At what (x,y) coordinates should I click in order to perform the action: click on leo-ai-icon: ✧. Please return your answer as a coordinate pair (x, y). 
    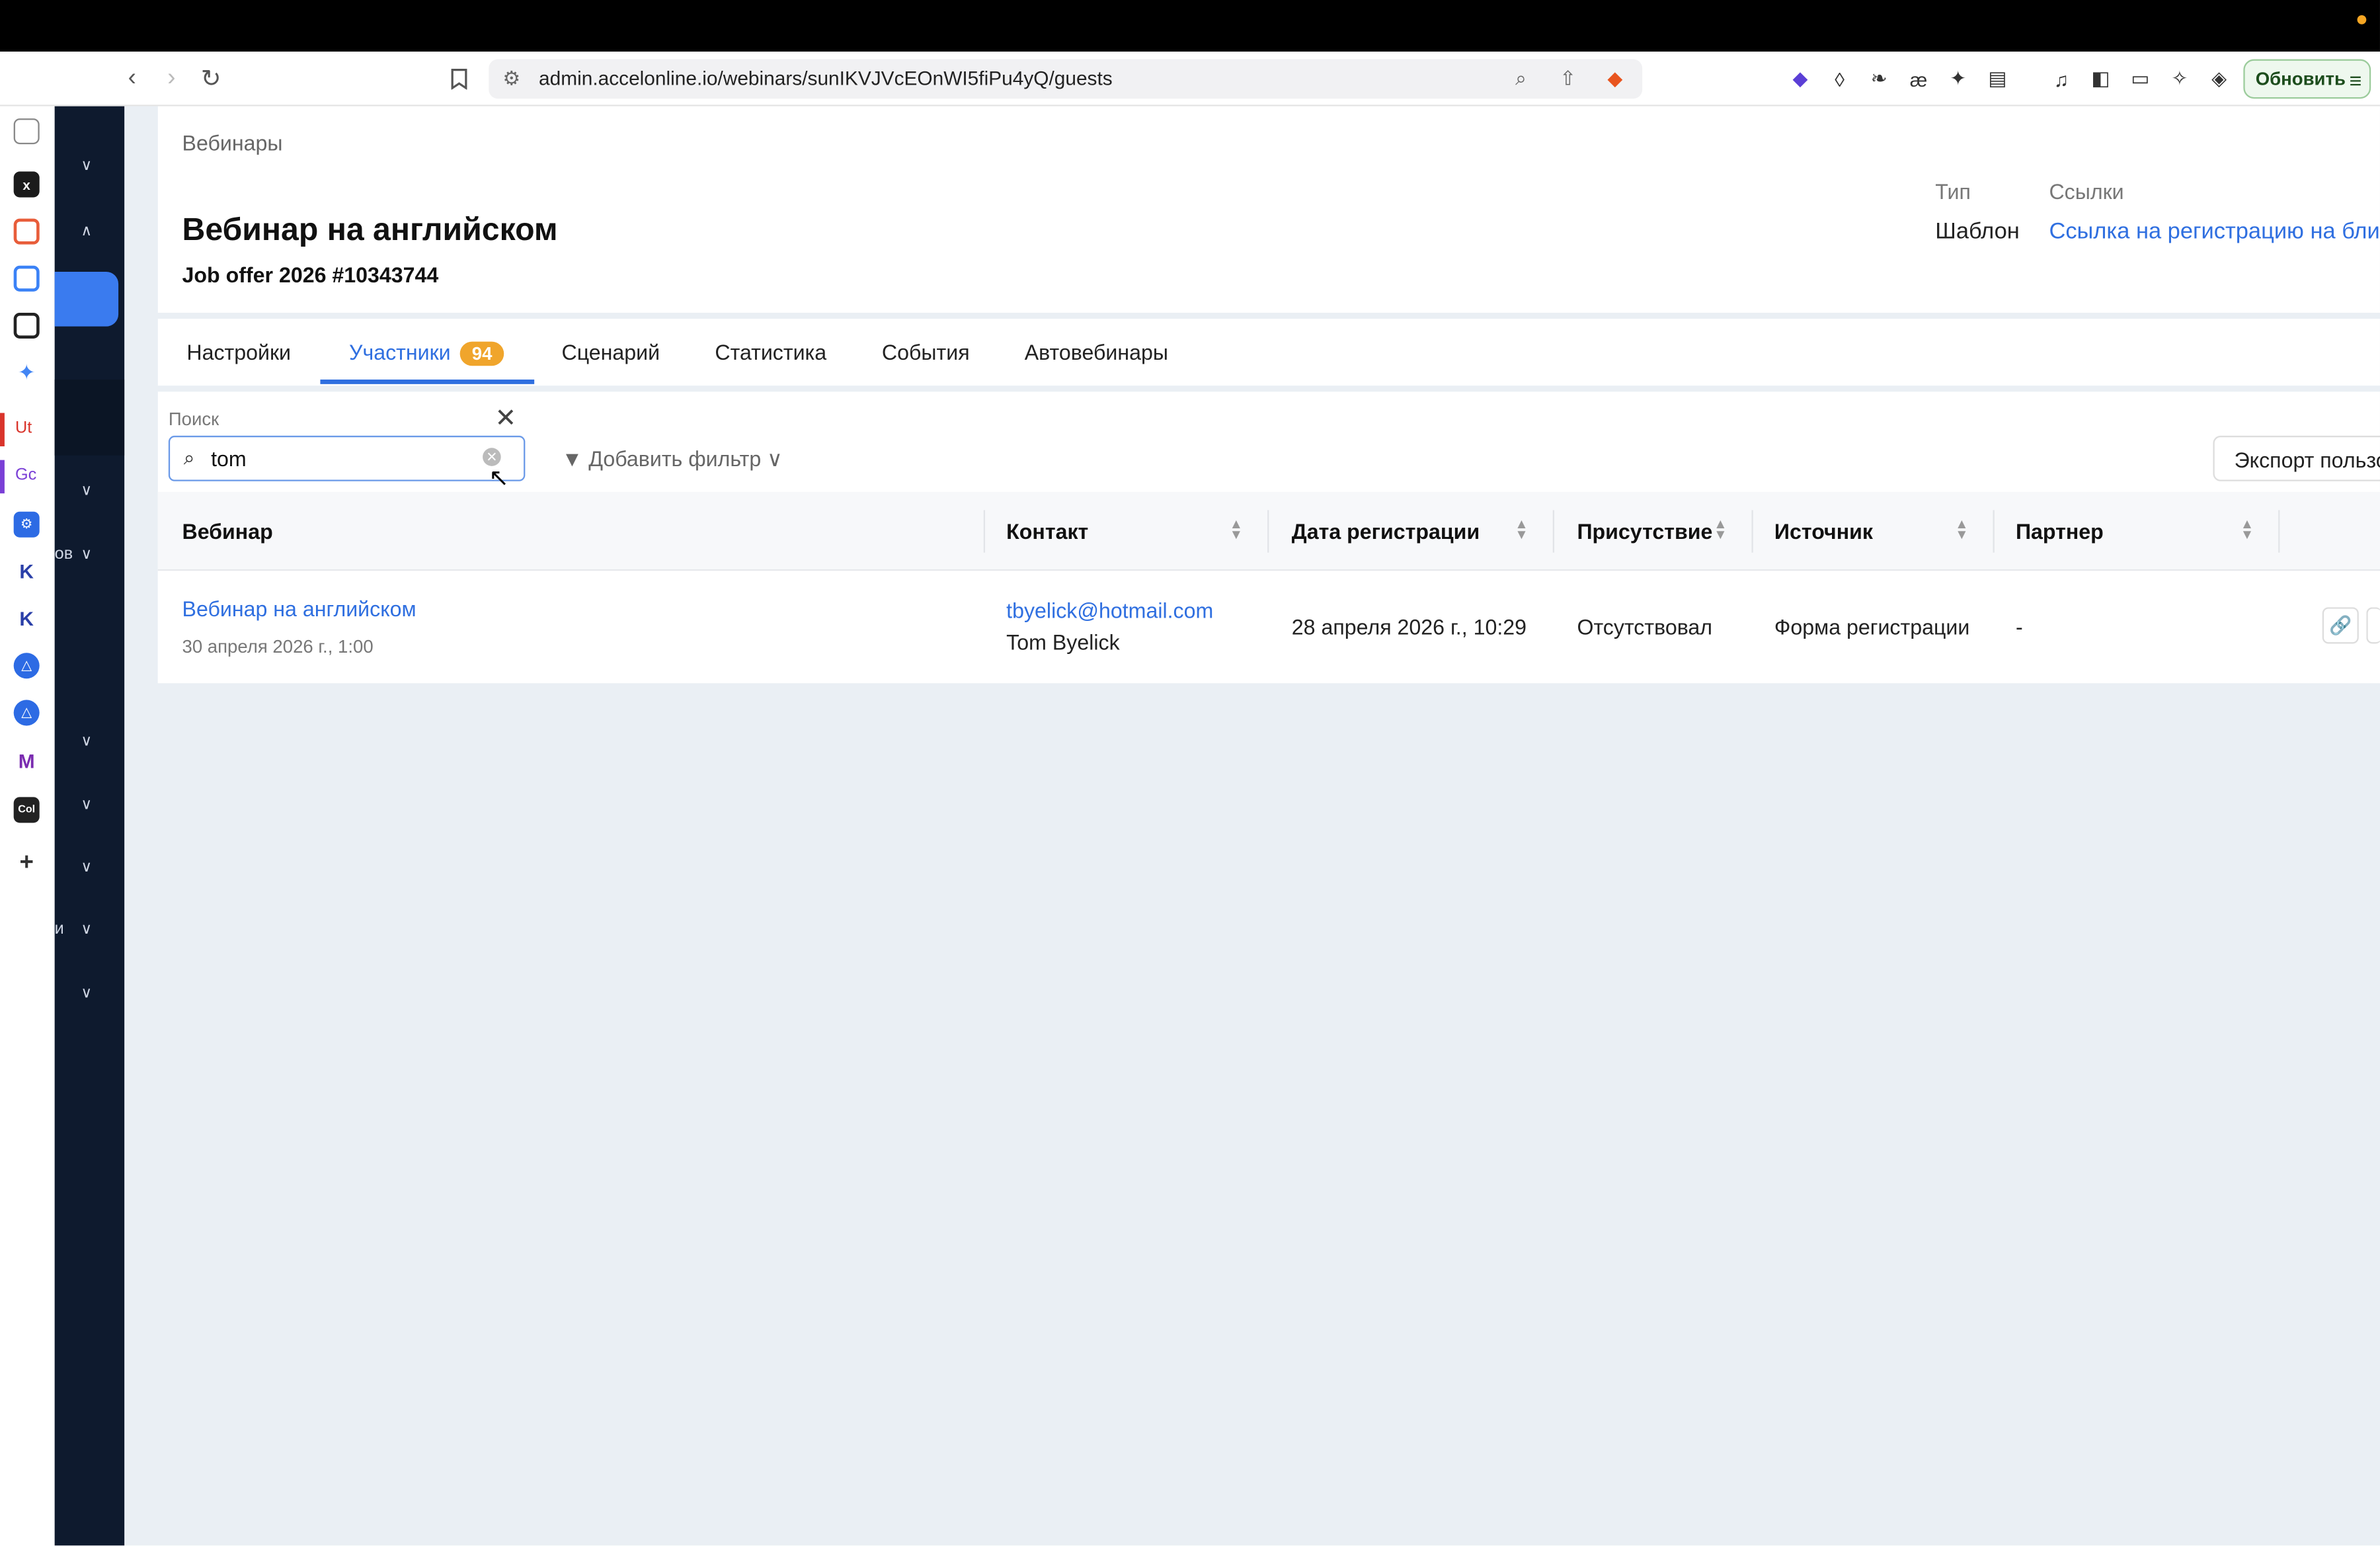
    Looking at the image, I should click on (2179, 78).